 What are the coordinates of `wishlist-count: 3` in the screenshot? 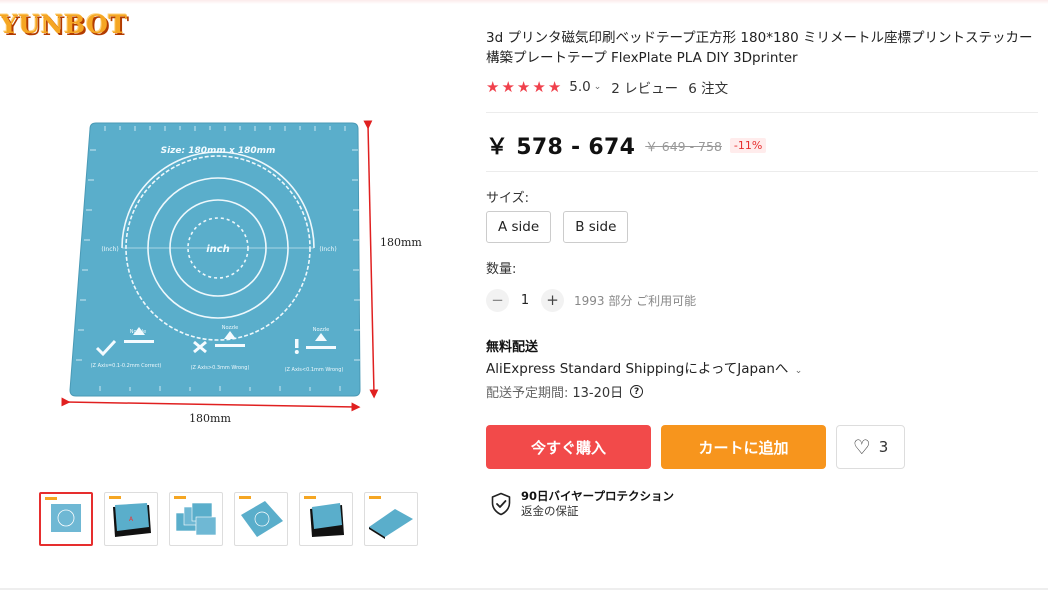 It's located at (883, 447).